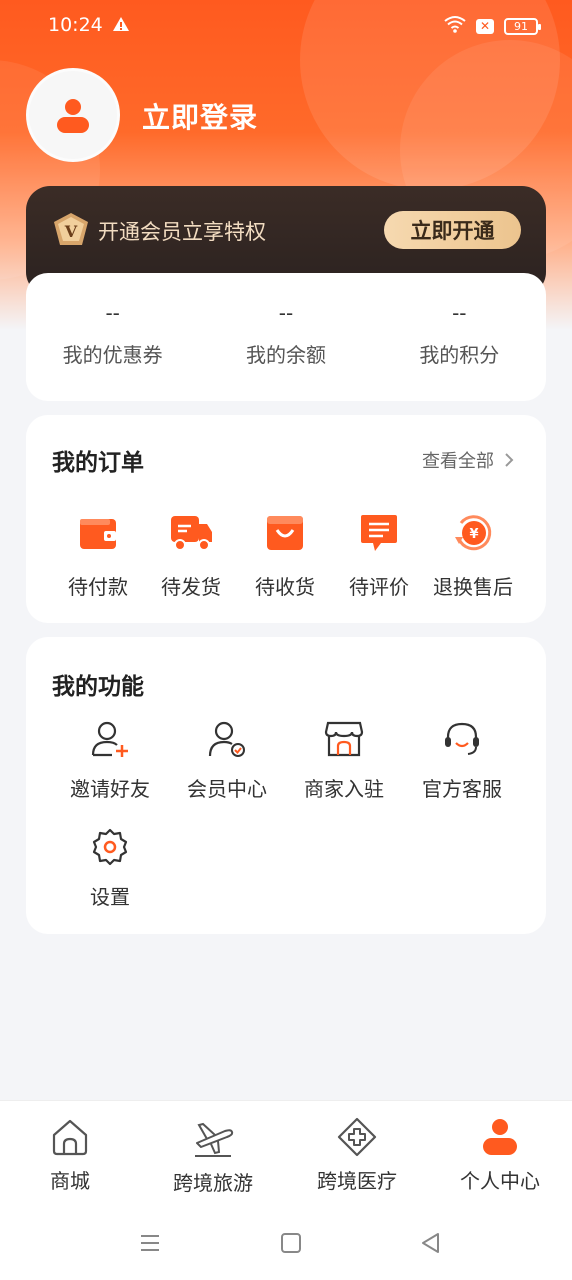 The width and height of the screenshot is (572, 1280). I want to click on nav-label: 跨境旅游, so click(213, 1183).